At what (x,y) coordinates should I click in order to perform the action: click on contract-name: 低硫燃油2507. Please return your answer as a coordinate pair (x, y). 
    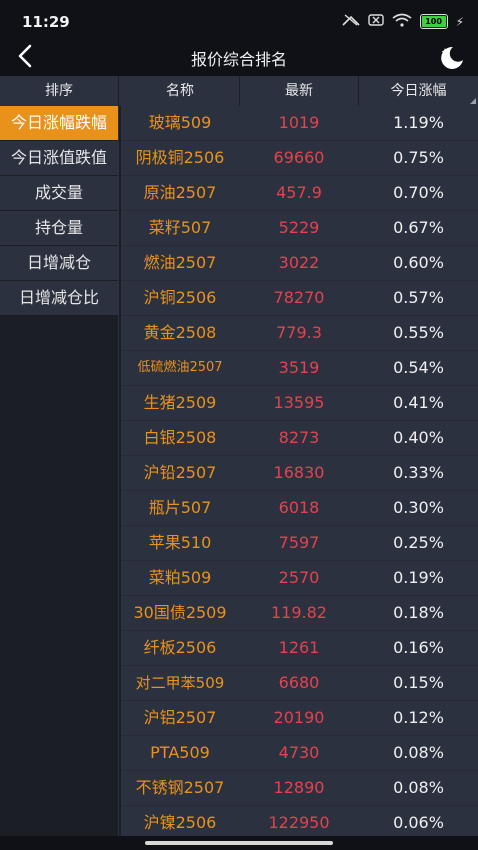
    Looking at the image, I should click on (180, 367).